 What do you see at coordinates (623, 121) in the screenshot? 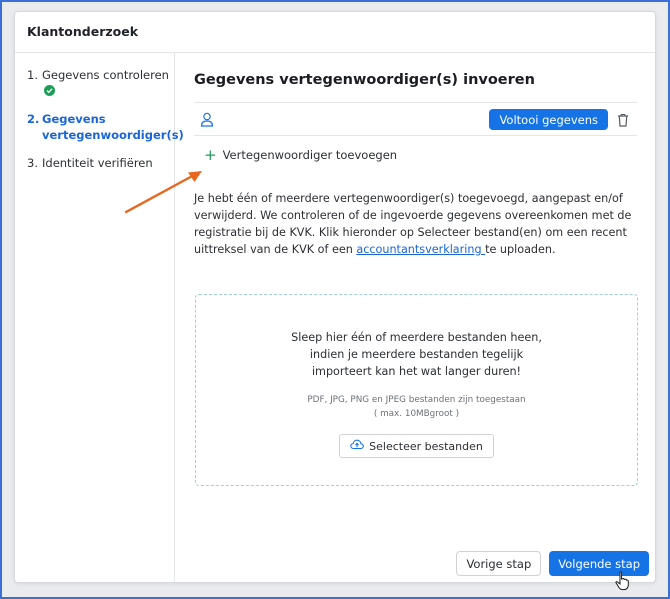
I see `trash-icon` at bounding box center [623, 121].